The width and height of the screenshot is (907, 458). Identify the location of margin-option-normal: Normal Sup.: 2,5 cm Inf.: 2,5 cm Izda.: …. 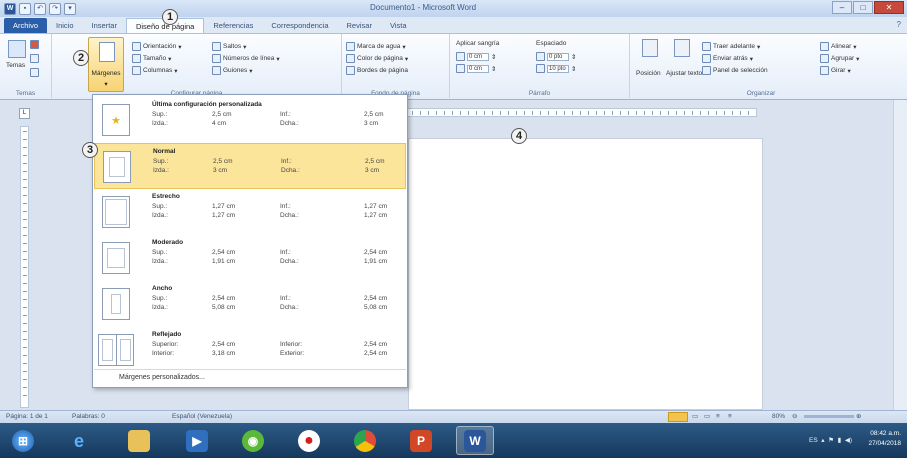
(250, 166).